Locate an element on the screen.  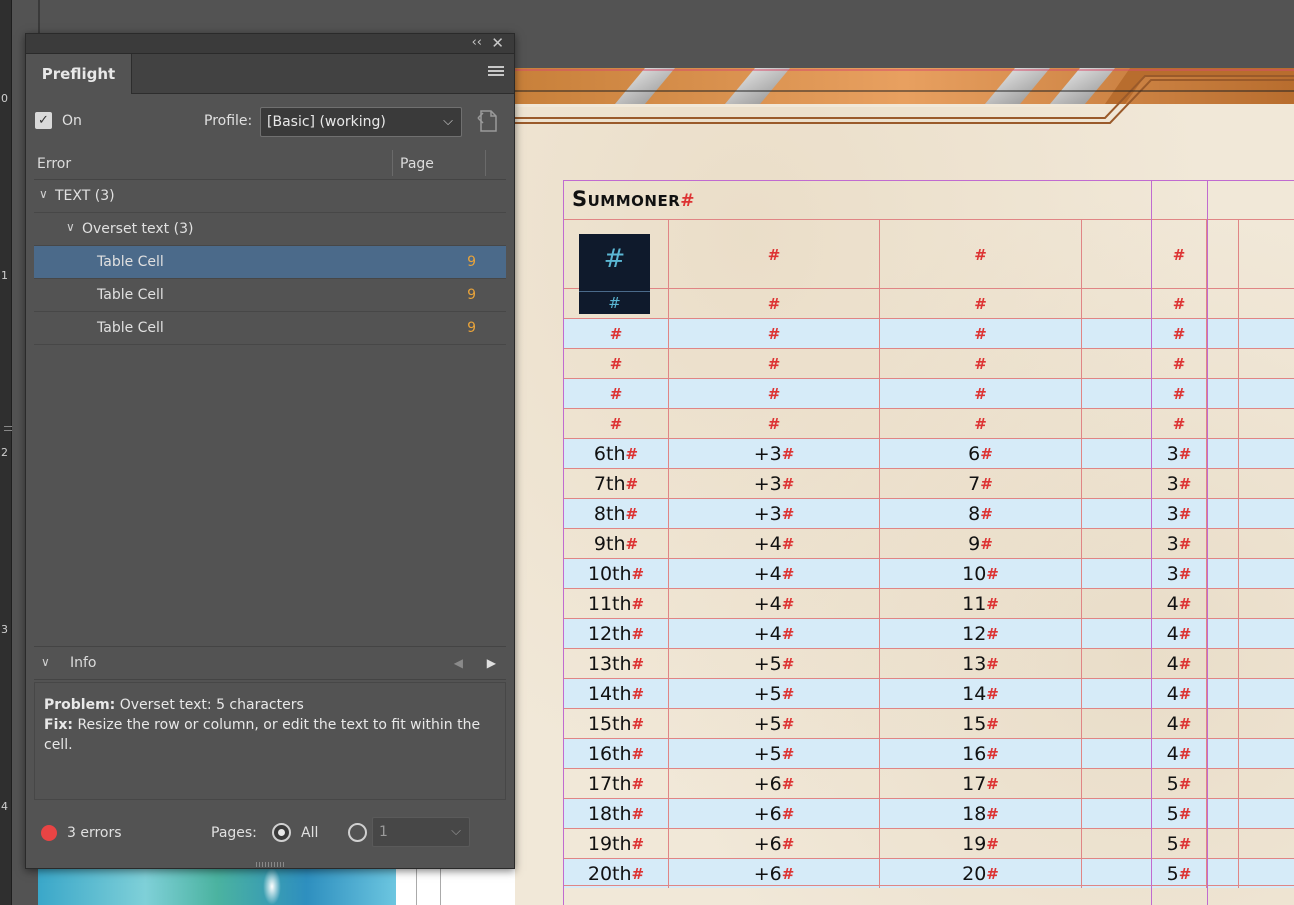
table-cell: 19th # is located at coordinates (616, 843).